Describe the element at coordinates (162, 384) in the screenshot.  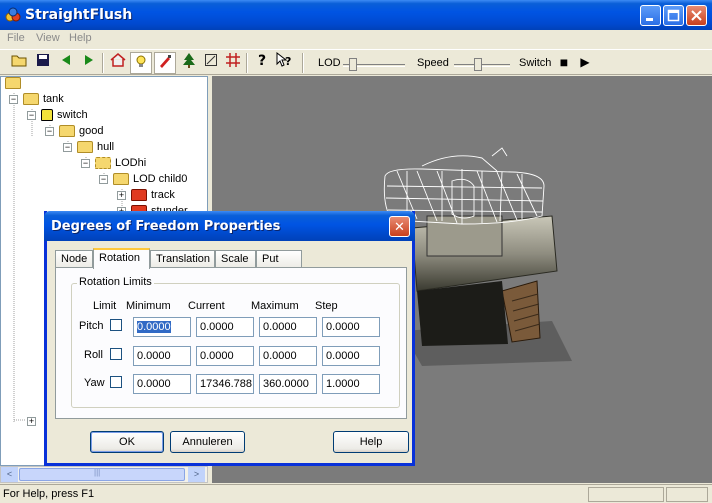
I see `yaw-minimum-field: 0.0000` at that location.